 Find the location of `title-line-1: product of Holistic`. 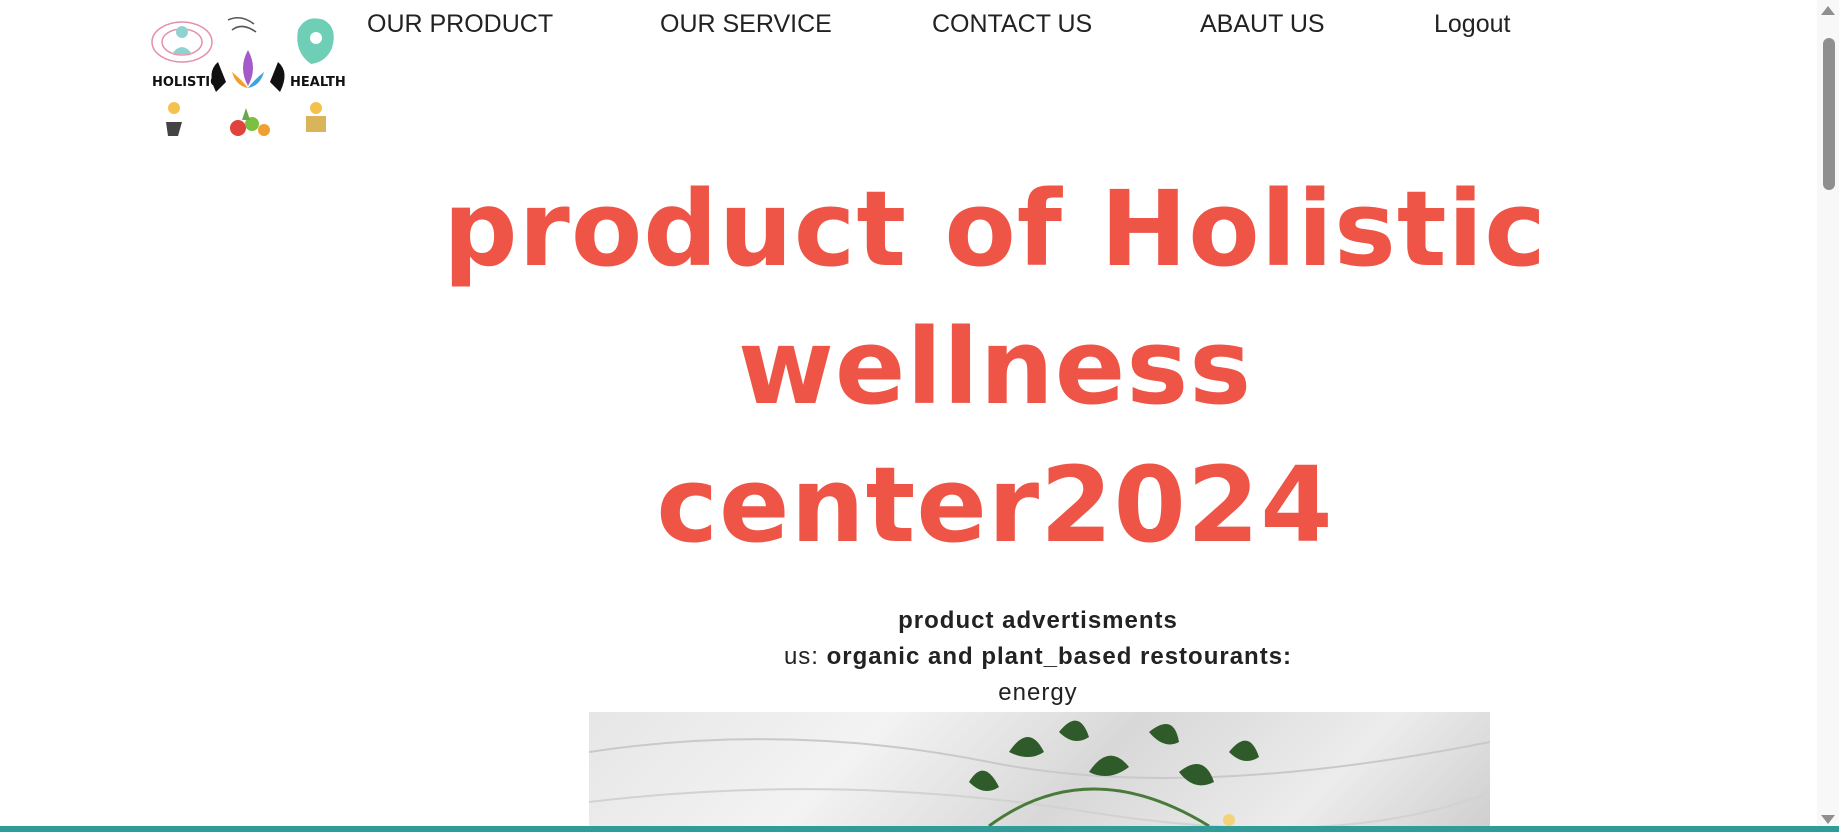

title-line-1: product of Holistic is located at coordinates (995, 229).